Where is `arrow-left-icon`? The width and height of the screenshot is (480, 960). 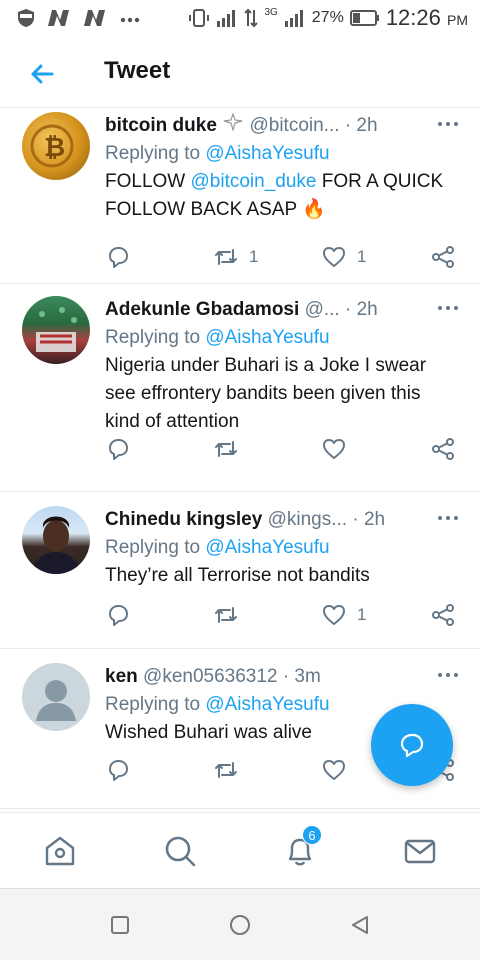 arrow-left-icon is located at coordinates (42, 74).